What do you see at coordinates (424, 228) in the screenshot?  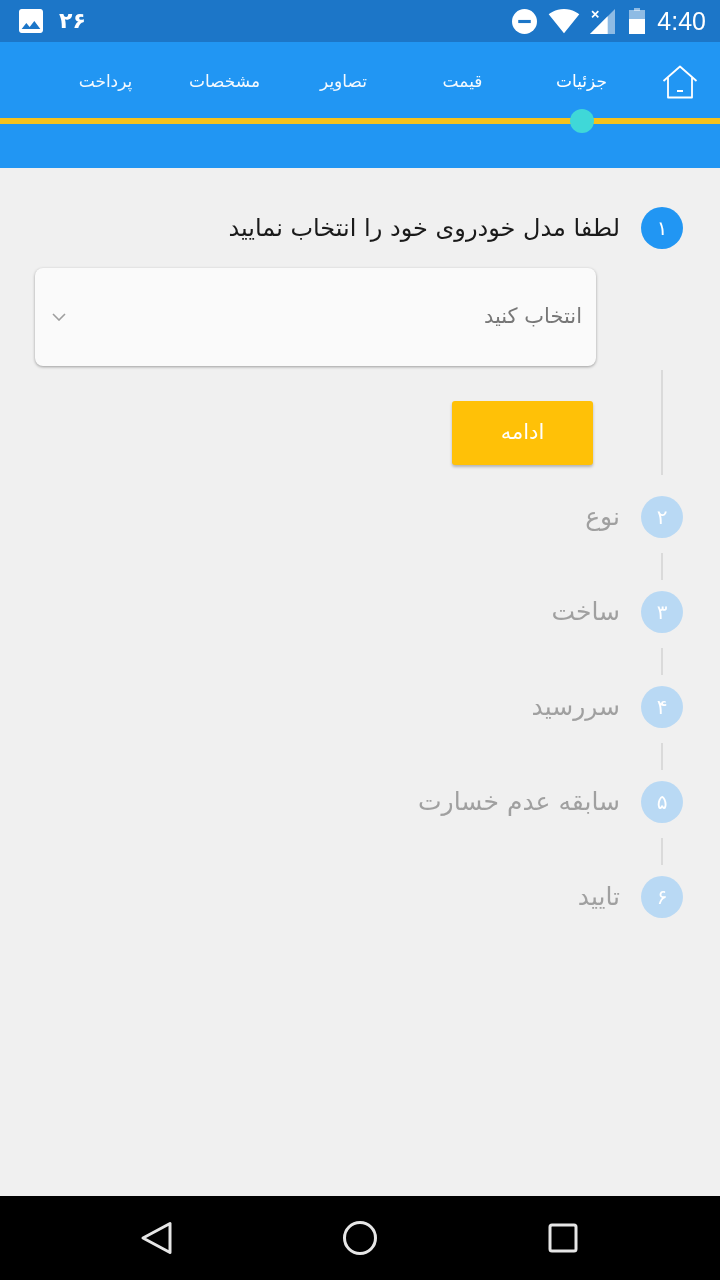 I see `step-label: لطفا مدل خودروی خود را انتخاب نمایید` at bounding box center [424, 228].